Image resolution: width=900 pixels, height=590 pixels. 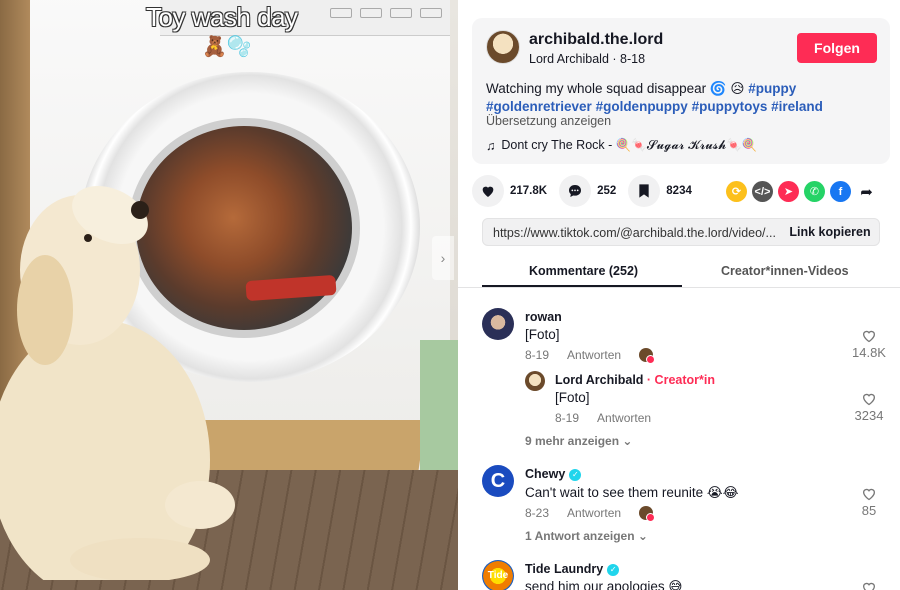 I want to click on comment-meta: 8-23 Antworten, so click(x=590, y=514).